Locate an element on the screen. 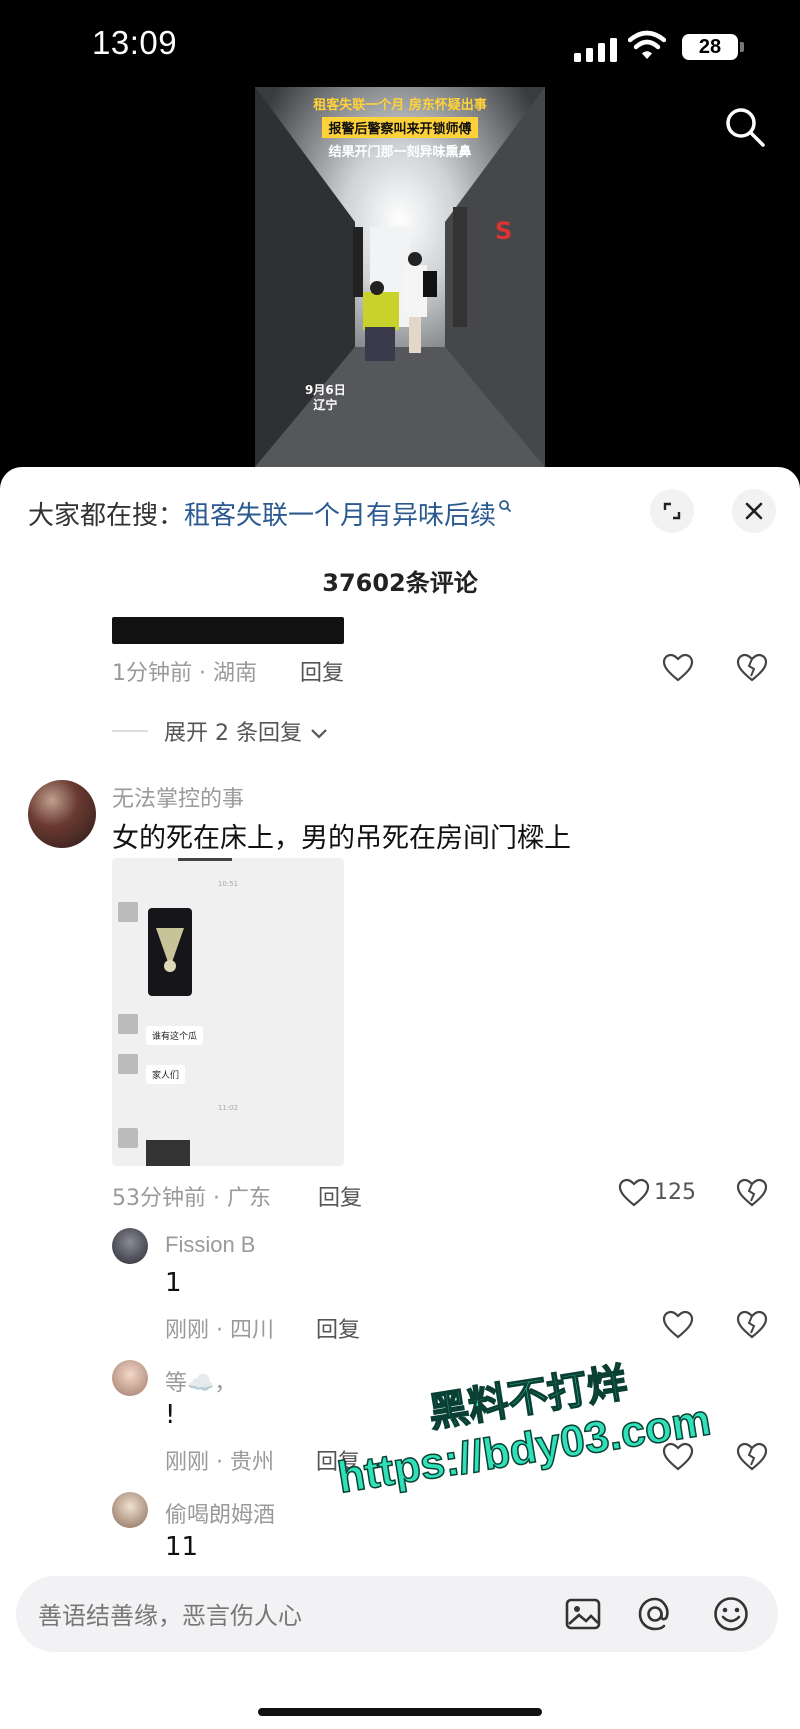 This screenshot has height=1729, width=800. video-caption-2: 报警后警察叫来开锁师傅 is located at coordinates (400, 127).